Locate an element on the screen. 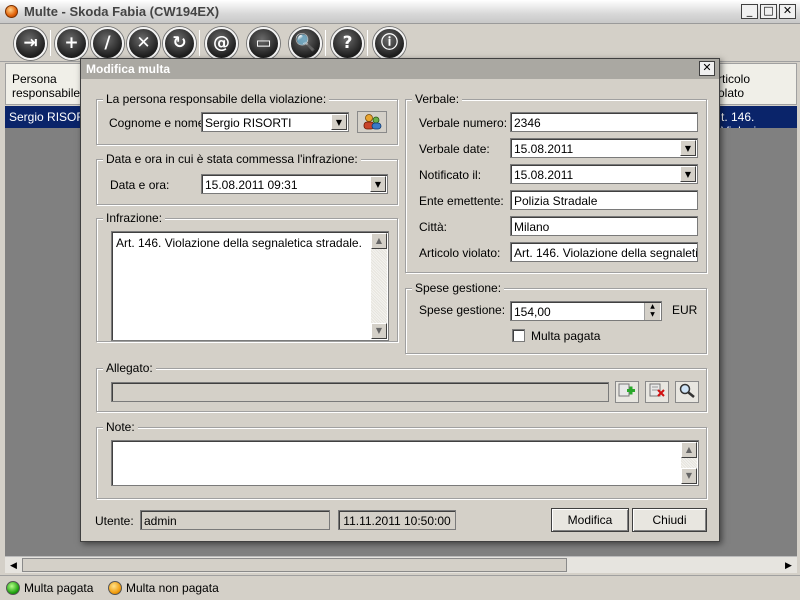  unpaid-status-icon is located at coordinates (115, 588).